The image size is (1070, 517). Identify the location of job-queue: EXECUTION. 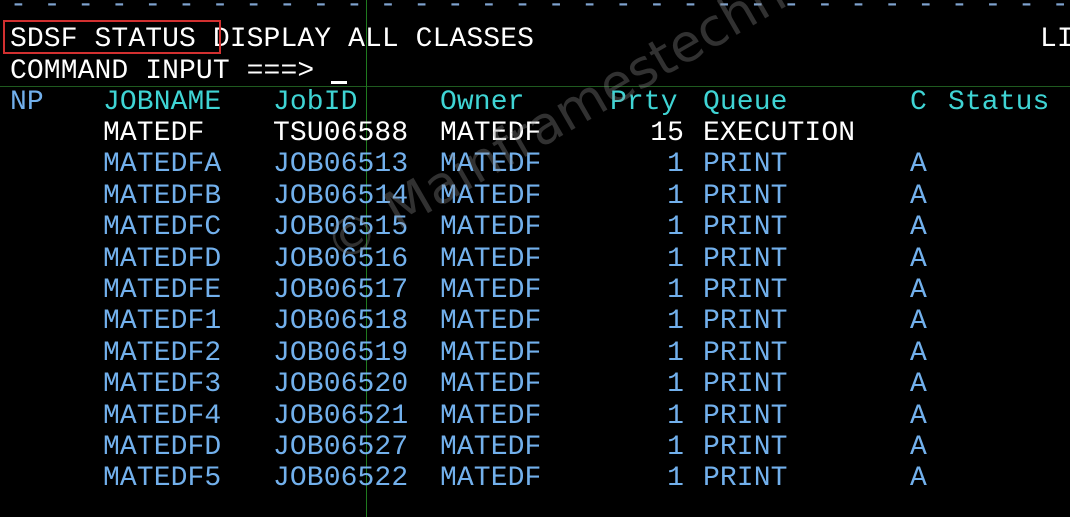
(779, 133).